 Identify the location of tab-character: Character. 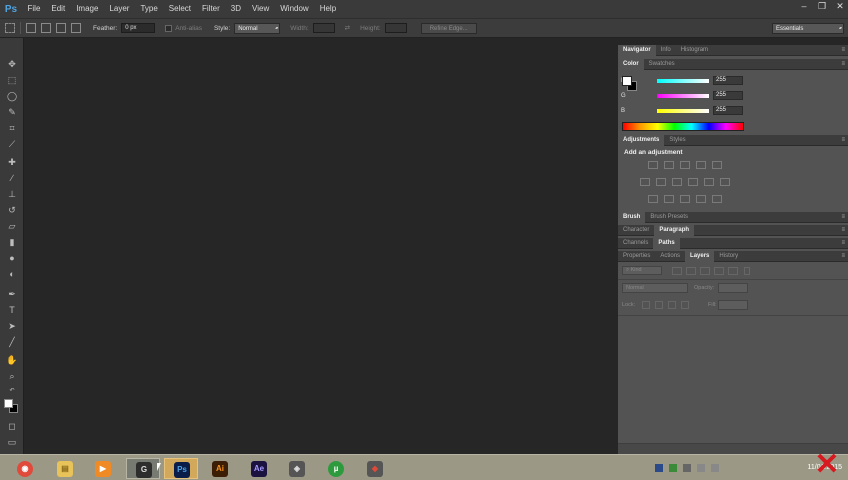
(636, 230).